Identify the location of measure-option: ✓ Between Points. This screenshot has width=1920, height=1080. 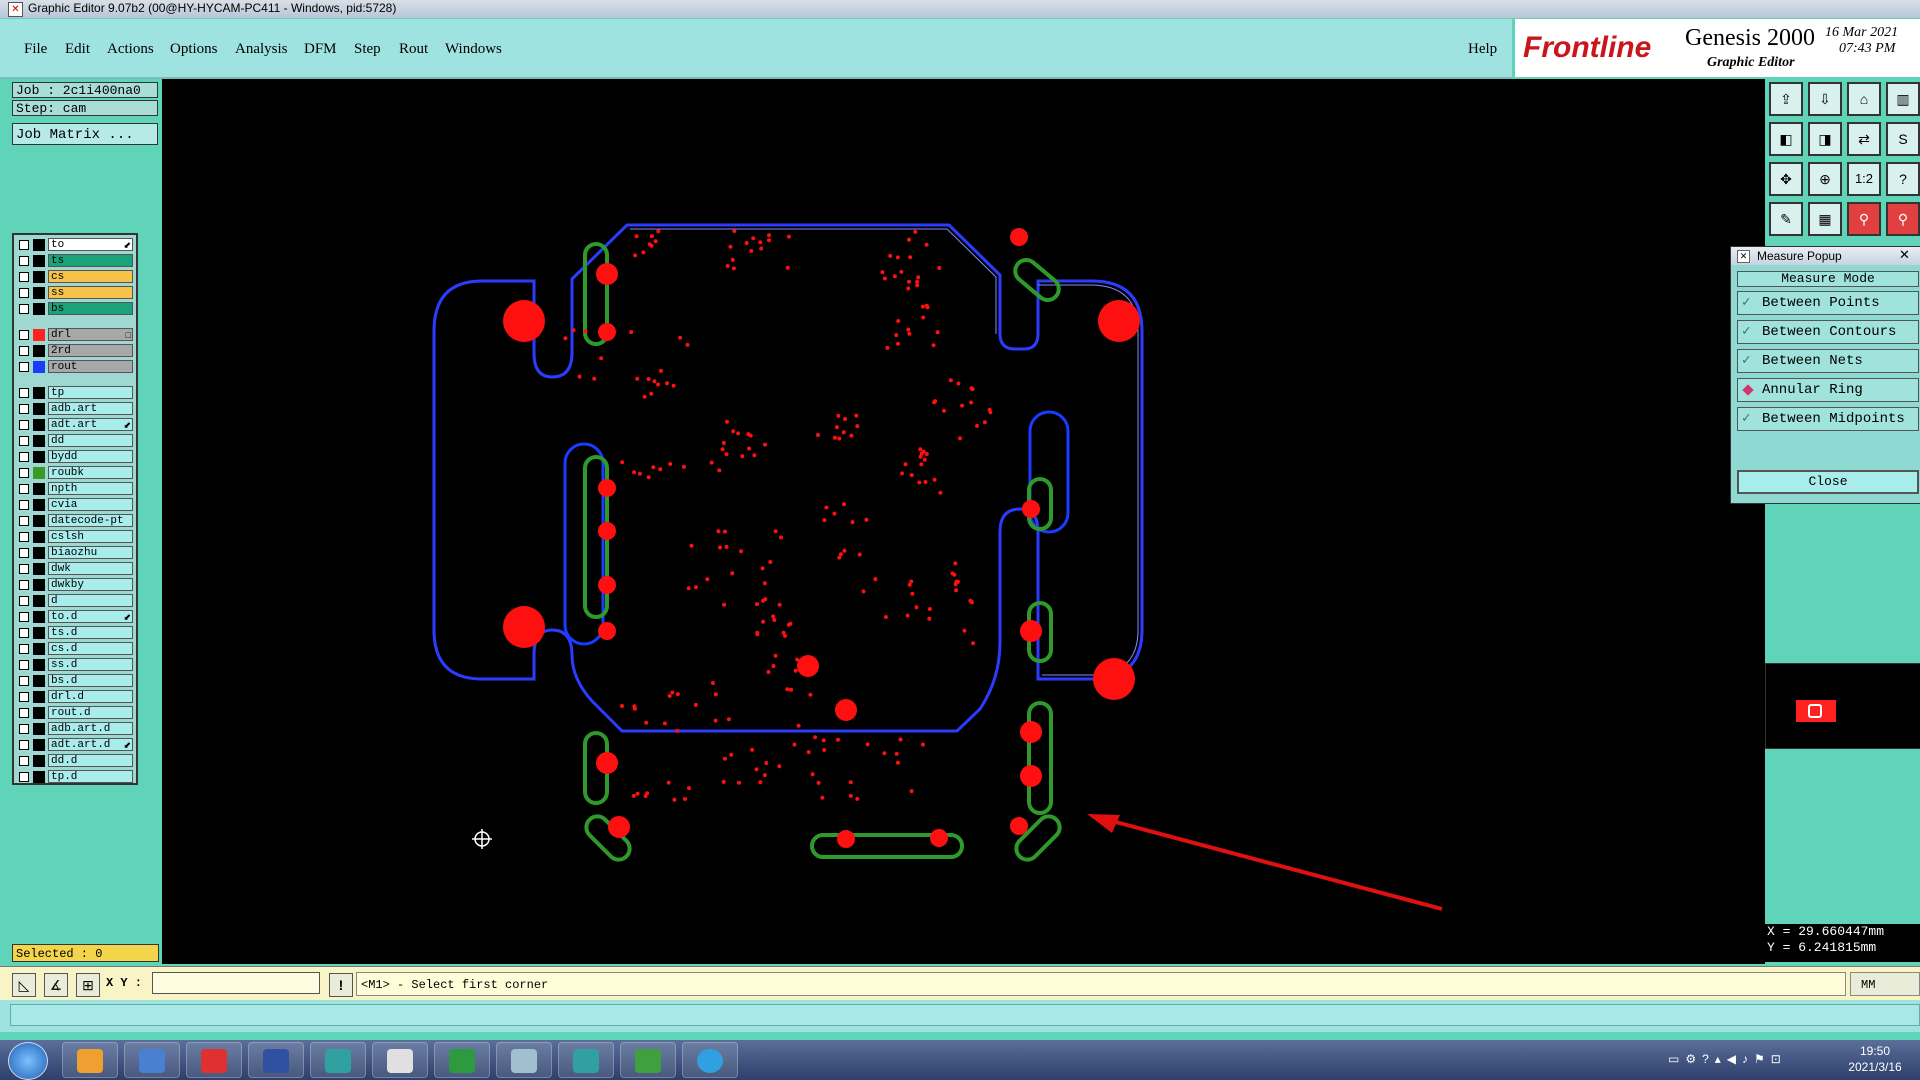
(1828, 303).